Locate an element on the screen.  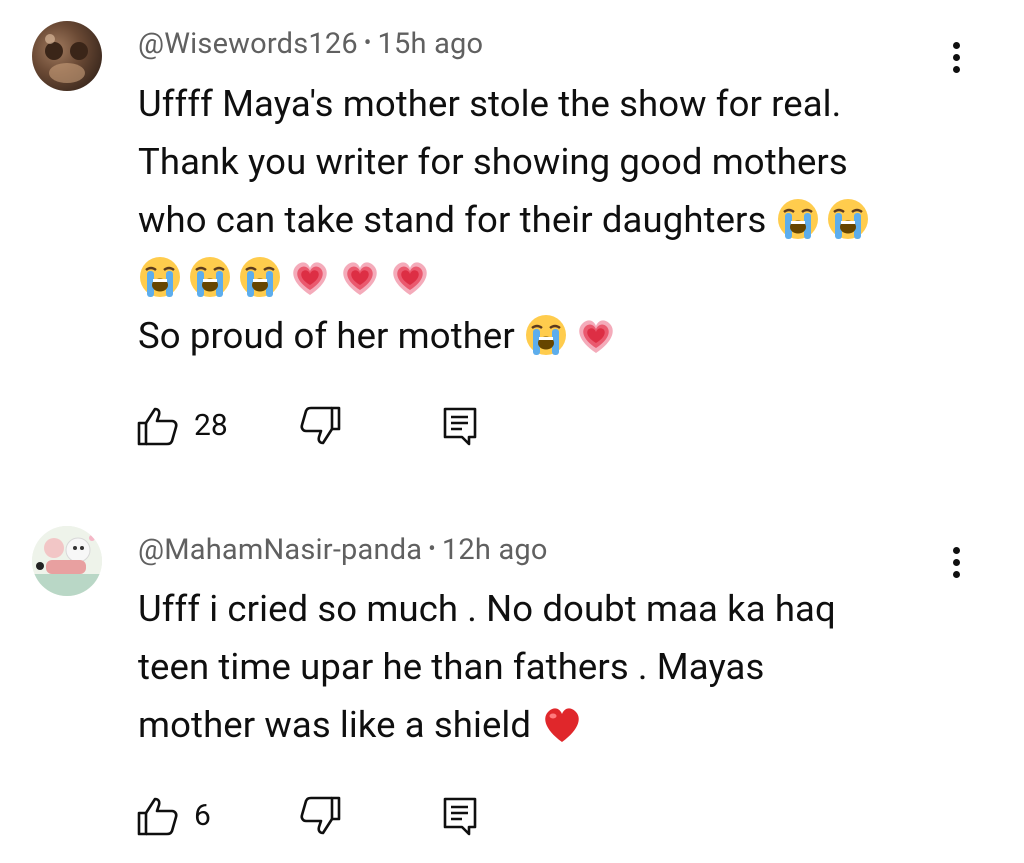
comment-meta: @MahamNasir-panda • 12h ago is located at coordinates (343, 550).